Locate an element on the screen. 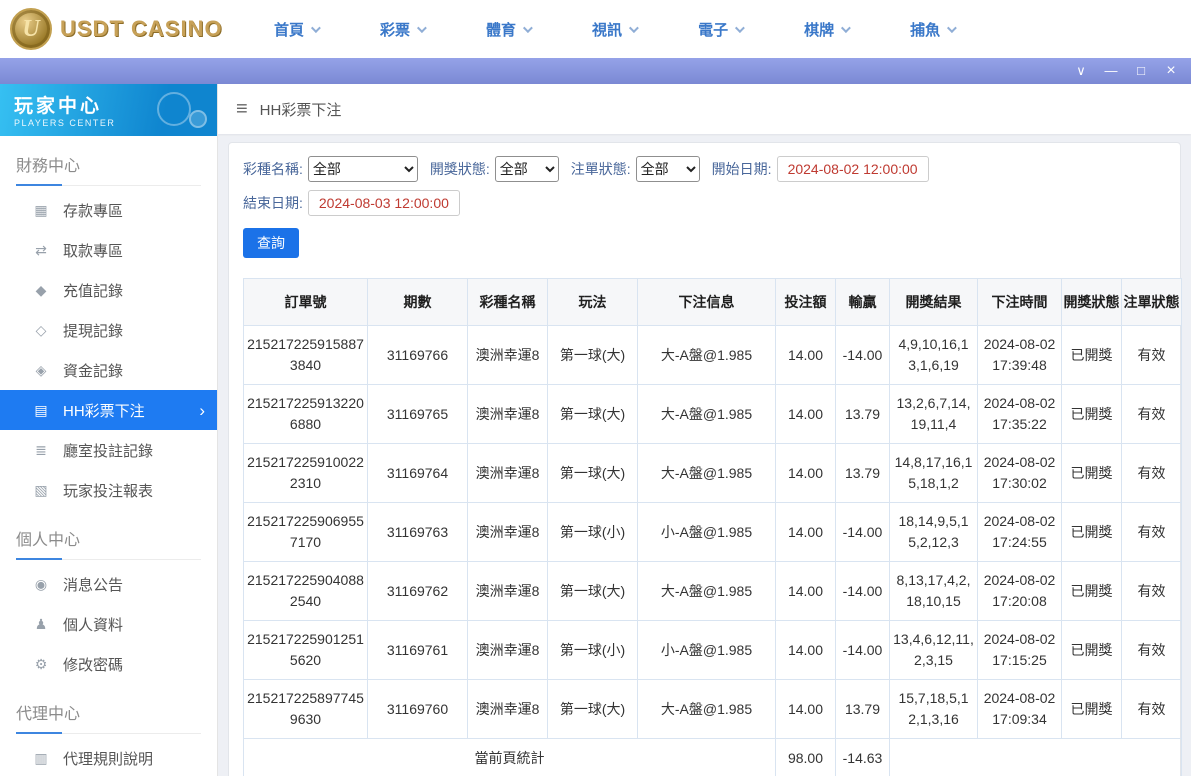 The height and width of the screenshot is (776, 1191). table-header-cell: 玩法 is located at coordinates (592, 302).